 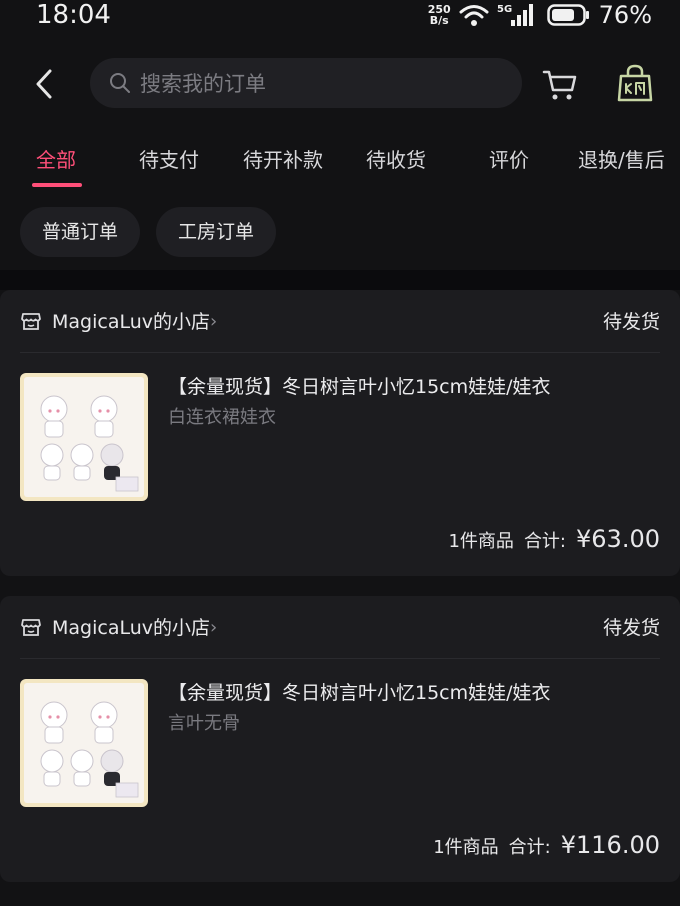 I want to click on status-icons: 250 B/s 5G 76%, so click(x=540, y=15).